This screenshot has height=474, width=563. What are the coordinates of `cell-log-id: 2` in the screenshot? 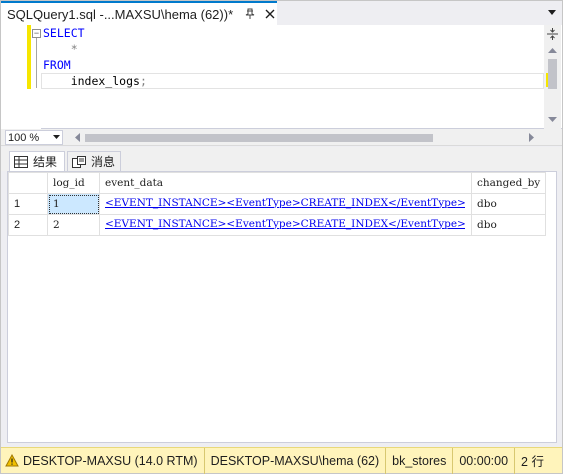 It's located at (73, 225).